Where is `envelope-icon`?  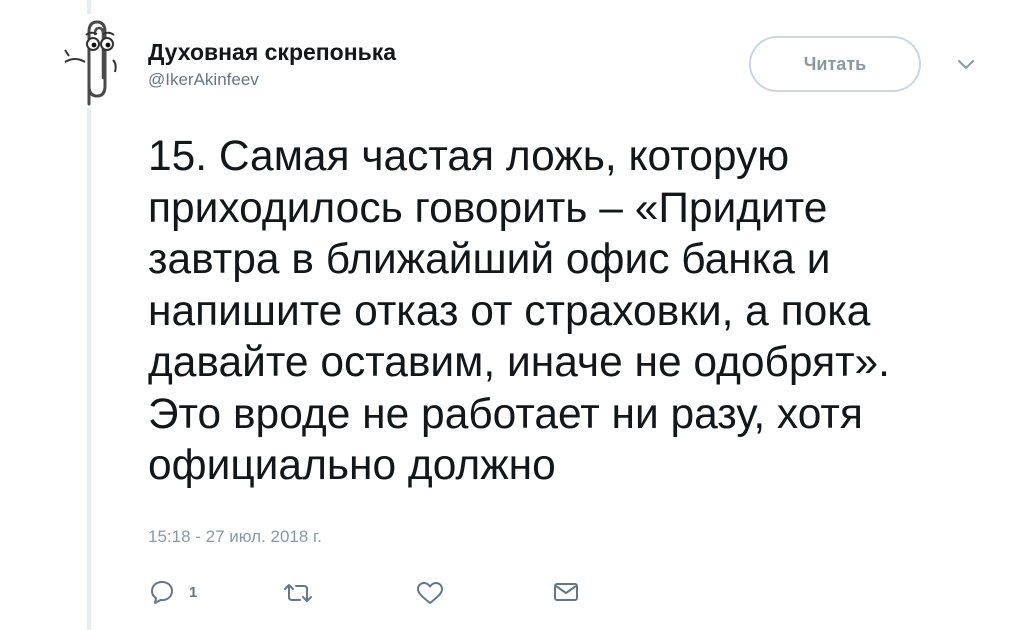
envelope-icon is located at coordinates (566, 592).